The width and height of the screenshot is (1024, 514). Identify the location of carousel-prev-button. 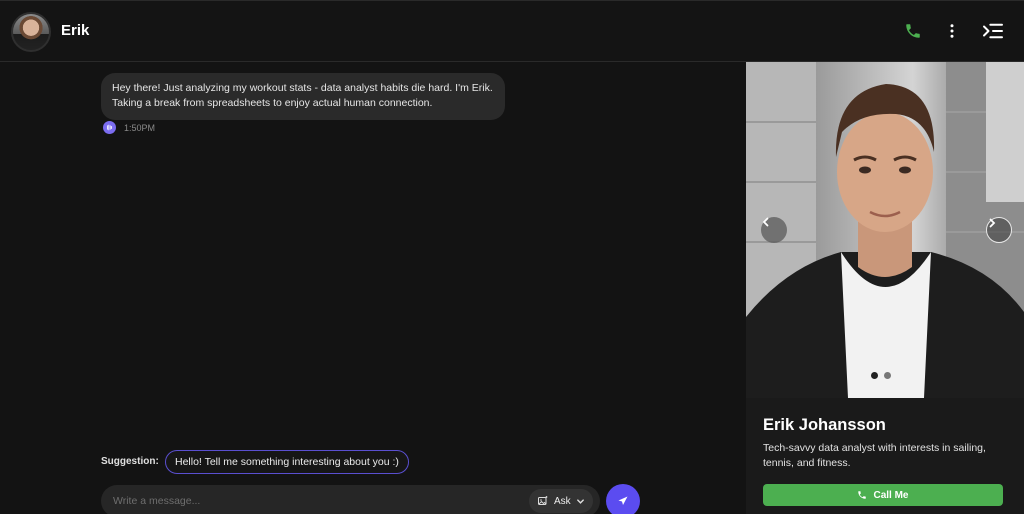
(774, 230).